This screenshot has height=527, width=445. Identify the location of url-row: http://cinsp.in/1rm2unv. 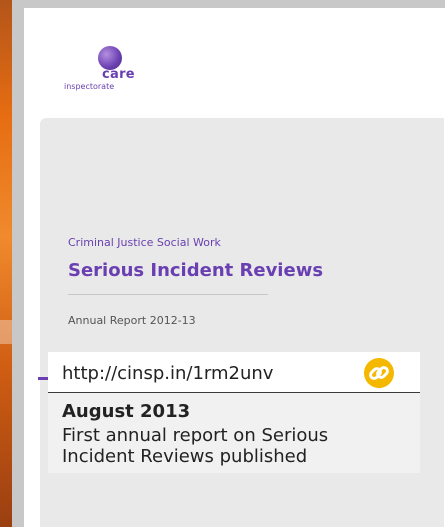
(234, 372).